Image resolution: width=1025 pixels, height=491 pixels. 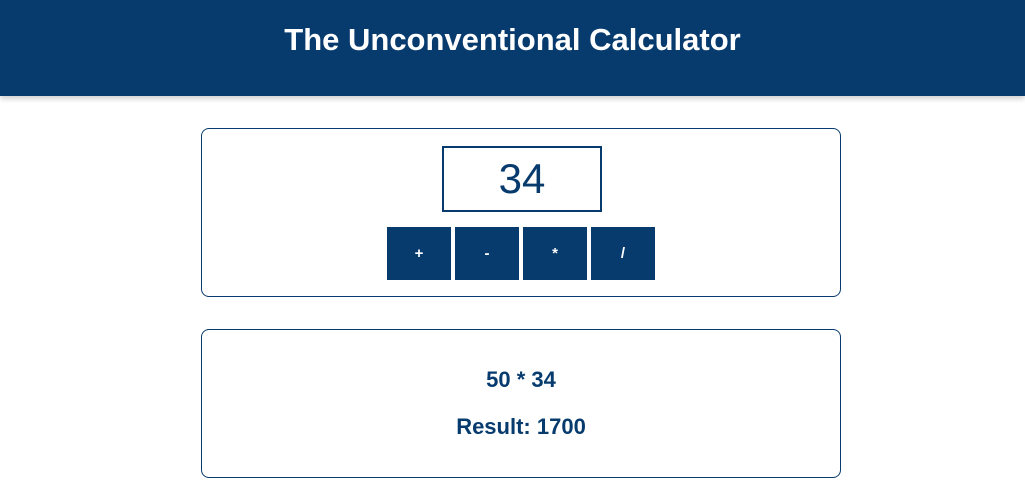 I want to click on number-input, so click(x=522, y=179).